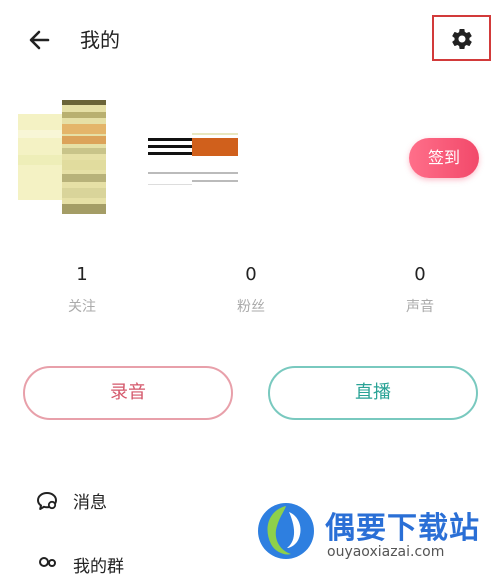 The width and height of the screenshot is (500, 580). What do you see at coordinates (251, 274) in the screenshot?
I see `stat-fans-count: 0` at bounding box center [251, 274].